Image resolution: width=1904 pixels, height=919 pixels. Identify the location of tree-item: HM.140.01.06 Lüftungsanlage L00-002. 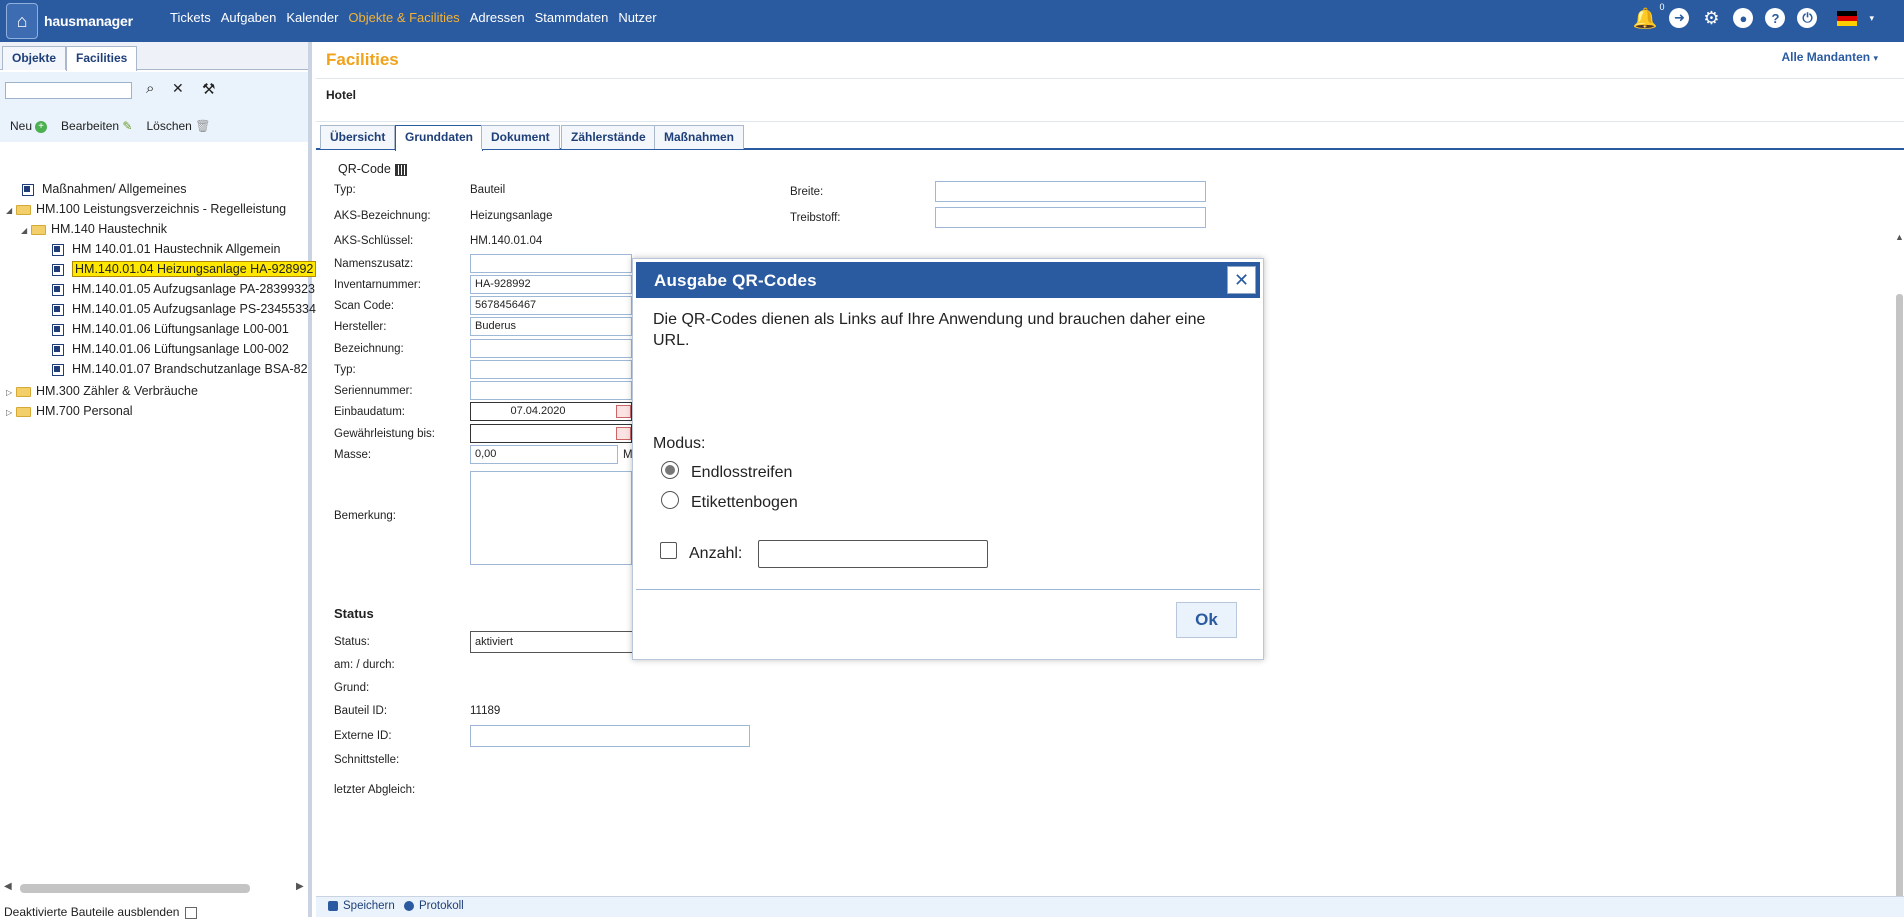
(170, 349).